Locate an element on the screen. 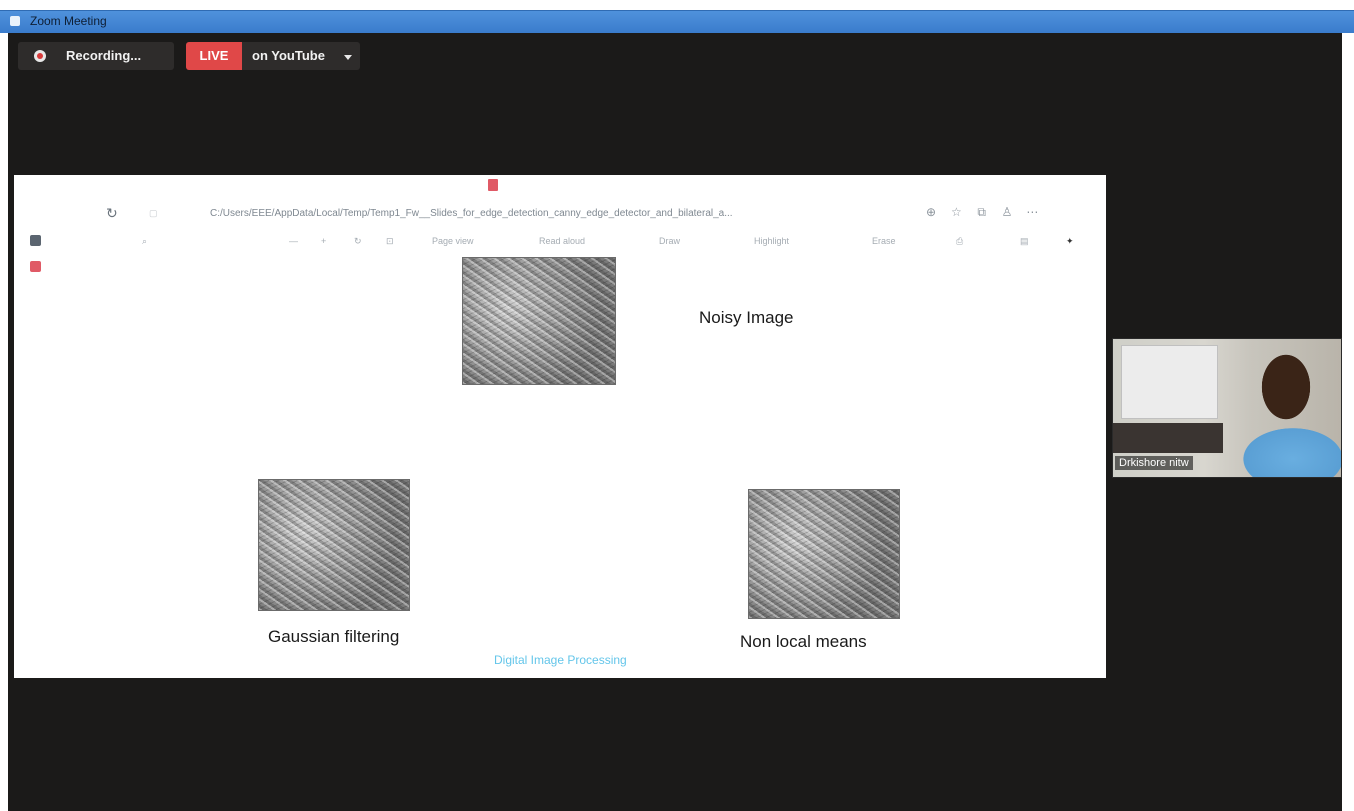  address-bar-icons: ⊕ ☆ ⧉ ♙ ⋯ is located at coordinates (981, 212).